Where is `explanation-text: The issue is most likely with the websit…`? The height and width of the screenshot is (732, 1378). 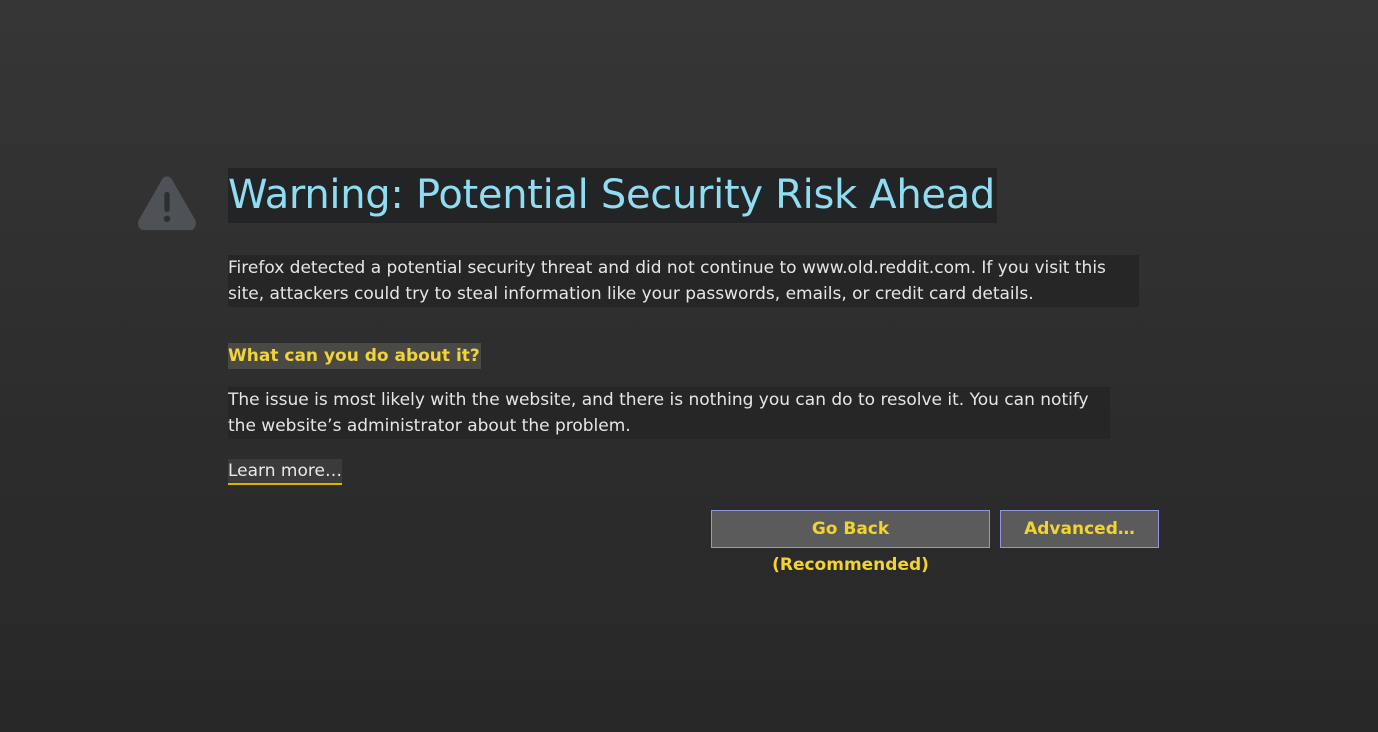
explanation-text: The issue is most likely with the websit… is located at coordinates (669, 413).